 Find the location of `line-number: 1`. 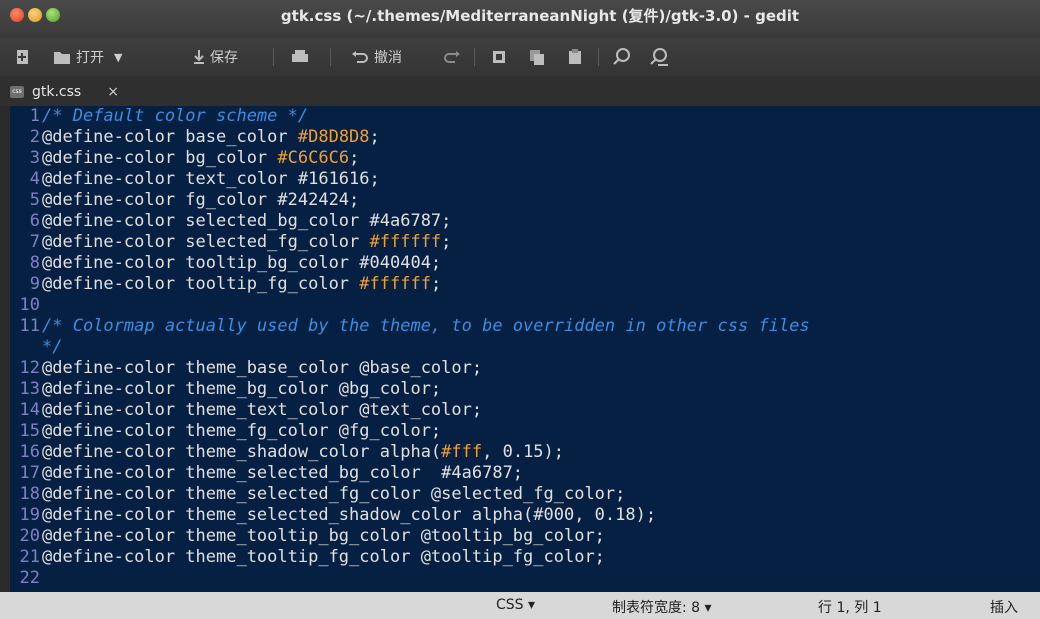

line-number: 1 is located at coordinates (34, 116).